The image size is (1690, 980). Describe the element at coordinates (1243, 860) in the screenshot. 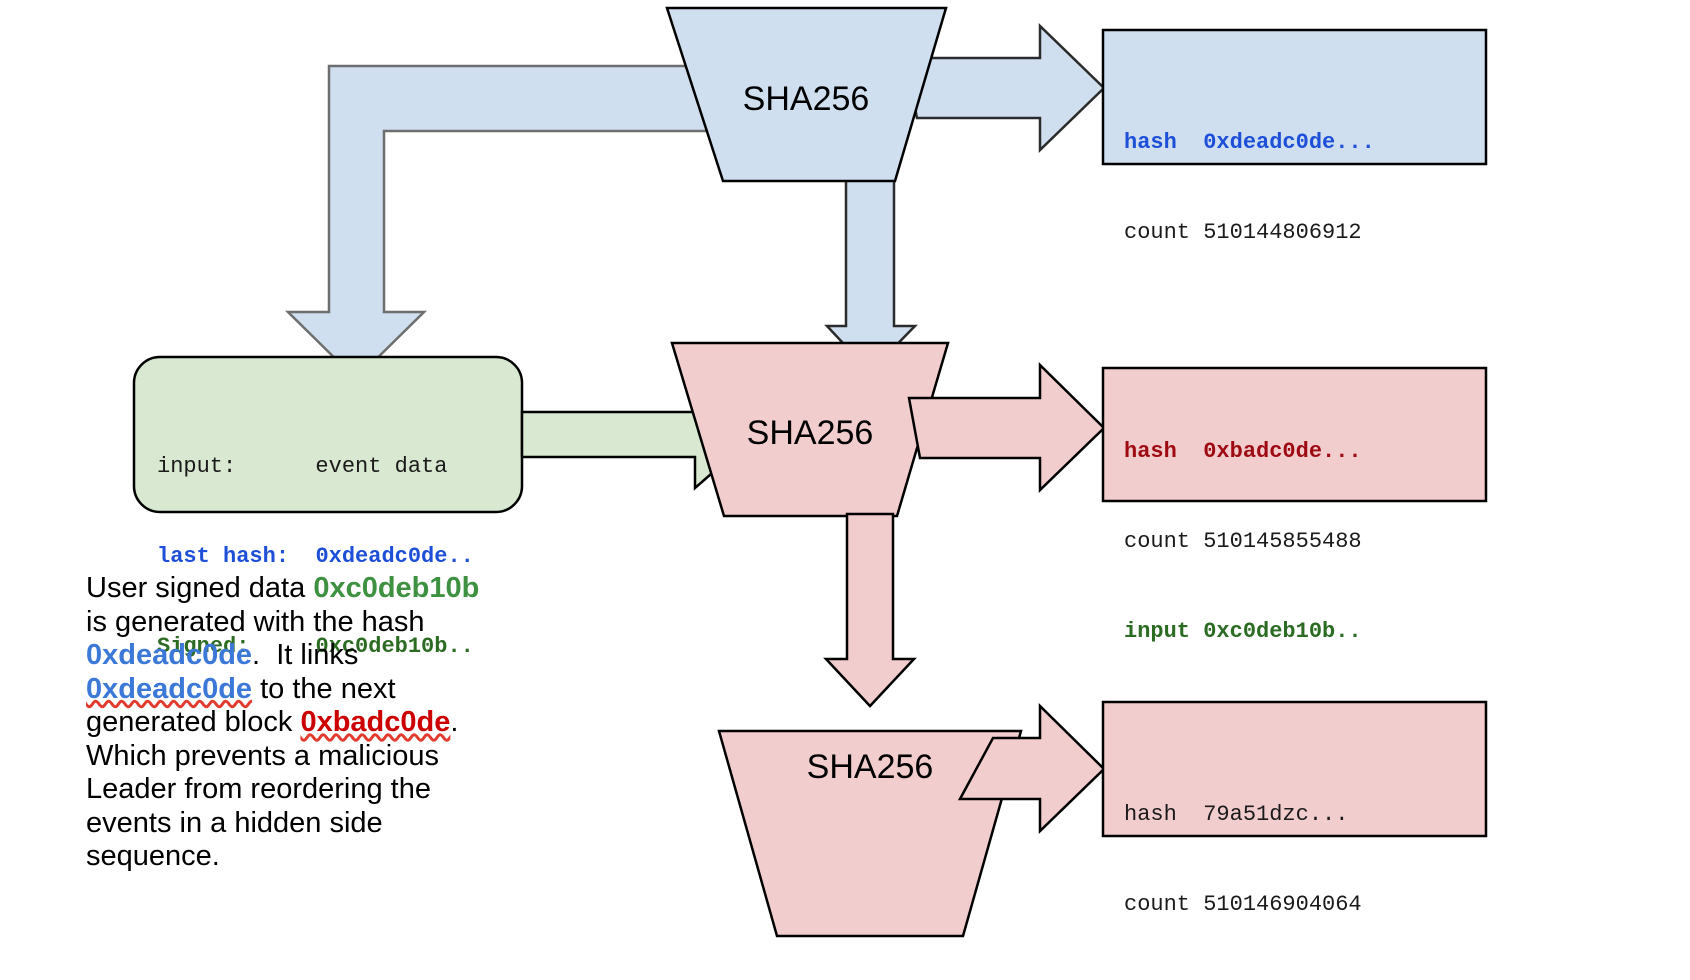

I see `output-bottom-text: hash 79a51dzc... count 510146904064` at that location.